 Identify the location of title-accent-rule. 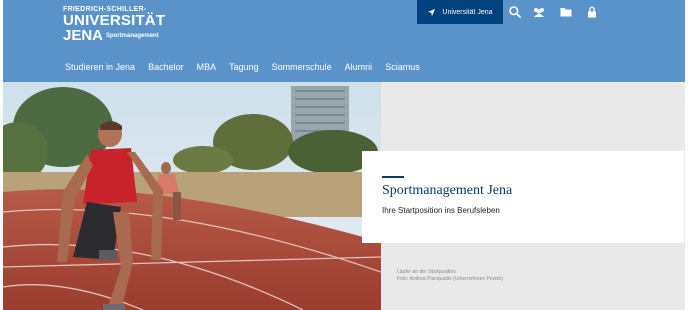
(393, 177).